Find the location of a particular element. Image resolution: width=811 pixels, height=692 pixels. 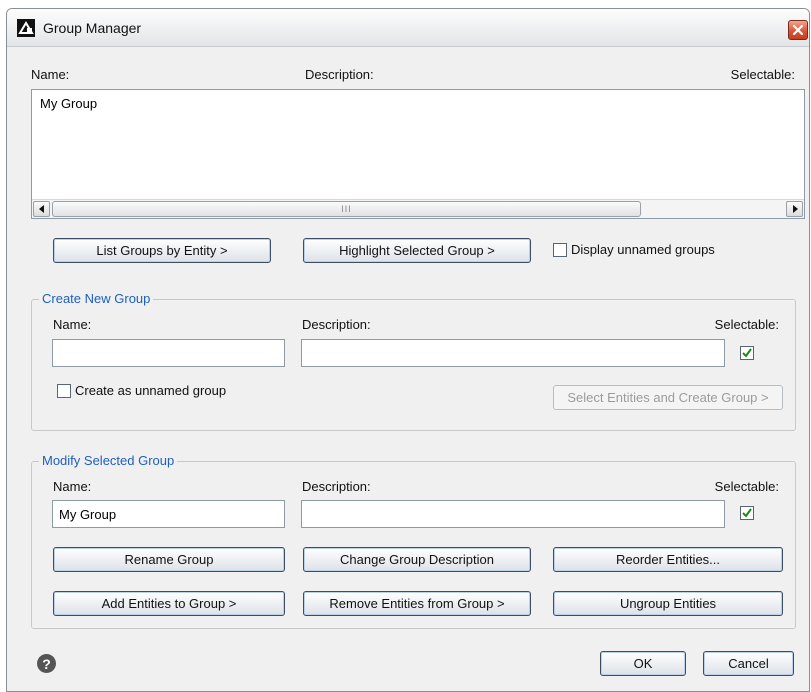

scroll-right-button is located at coordinates (794, 209).